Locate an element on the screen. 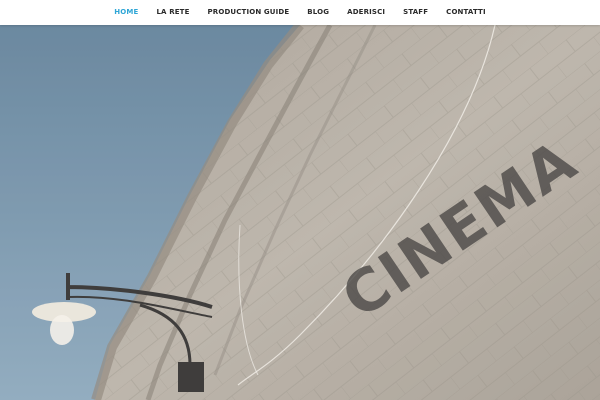 This screenshot has width=600, height=400. nav-item-production-guide: PRODUCTION GUIDE is located at coordinates (249, 12).